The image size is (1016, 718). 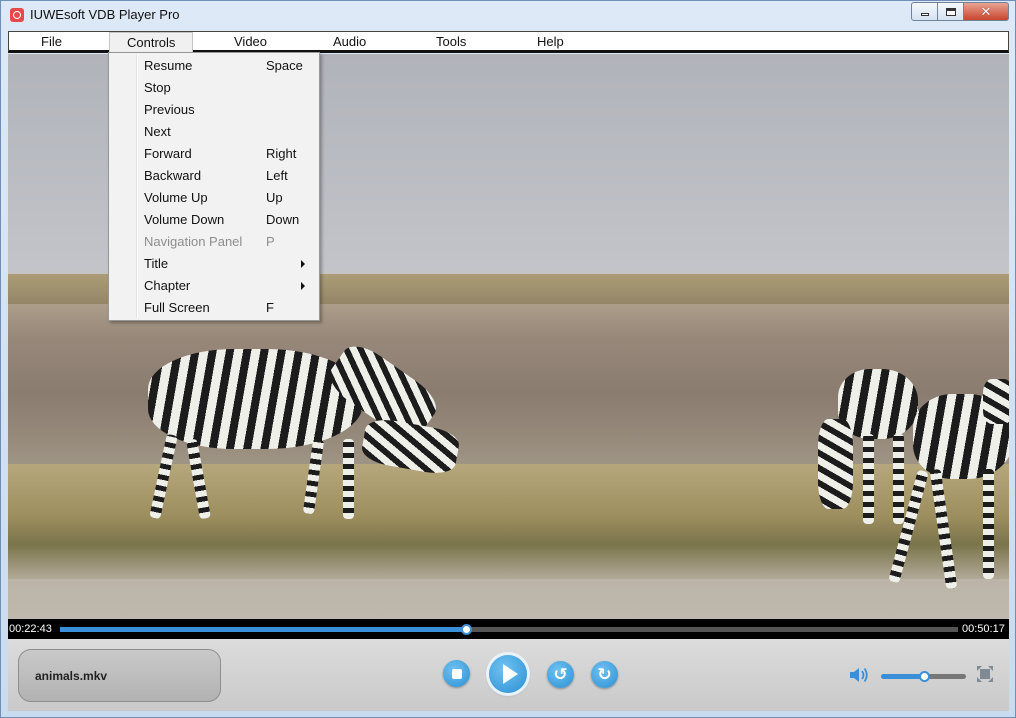 What do you see at coordinates (214, 285) in the screenshot?
I see `menu-item-chapter: Chapter` at bounding box center [214, 285].